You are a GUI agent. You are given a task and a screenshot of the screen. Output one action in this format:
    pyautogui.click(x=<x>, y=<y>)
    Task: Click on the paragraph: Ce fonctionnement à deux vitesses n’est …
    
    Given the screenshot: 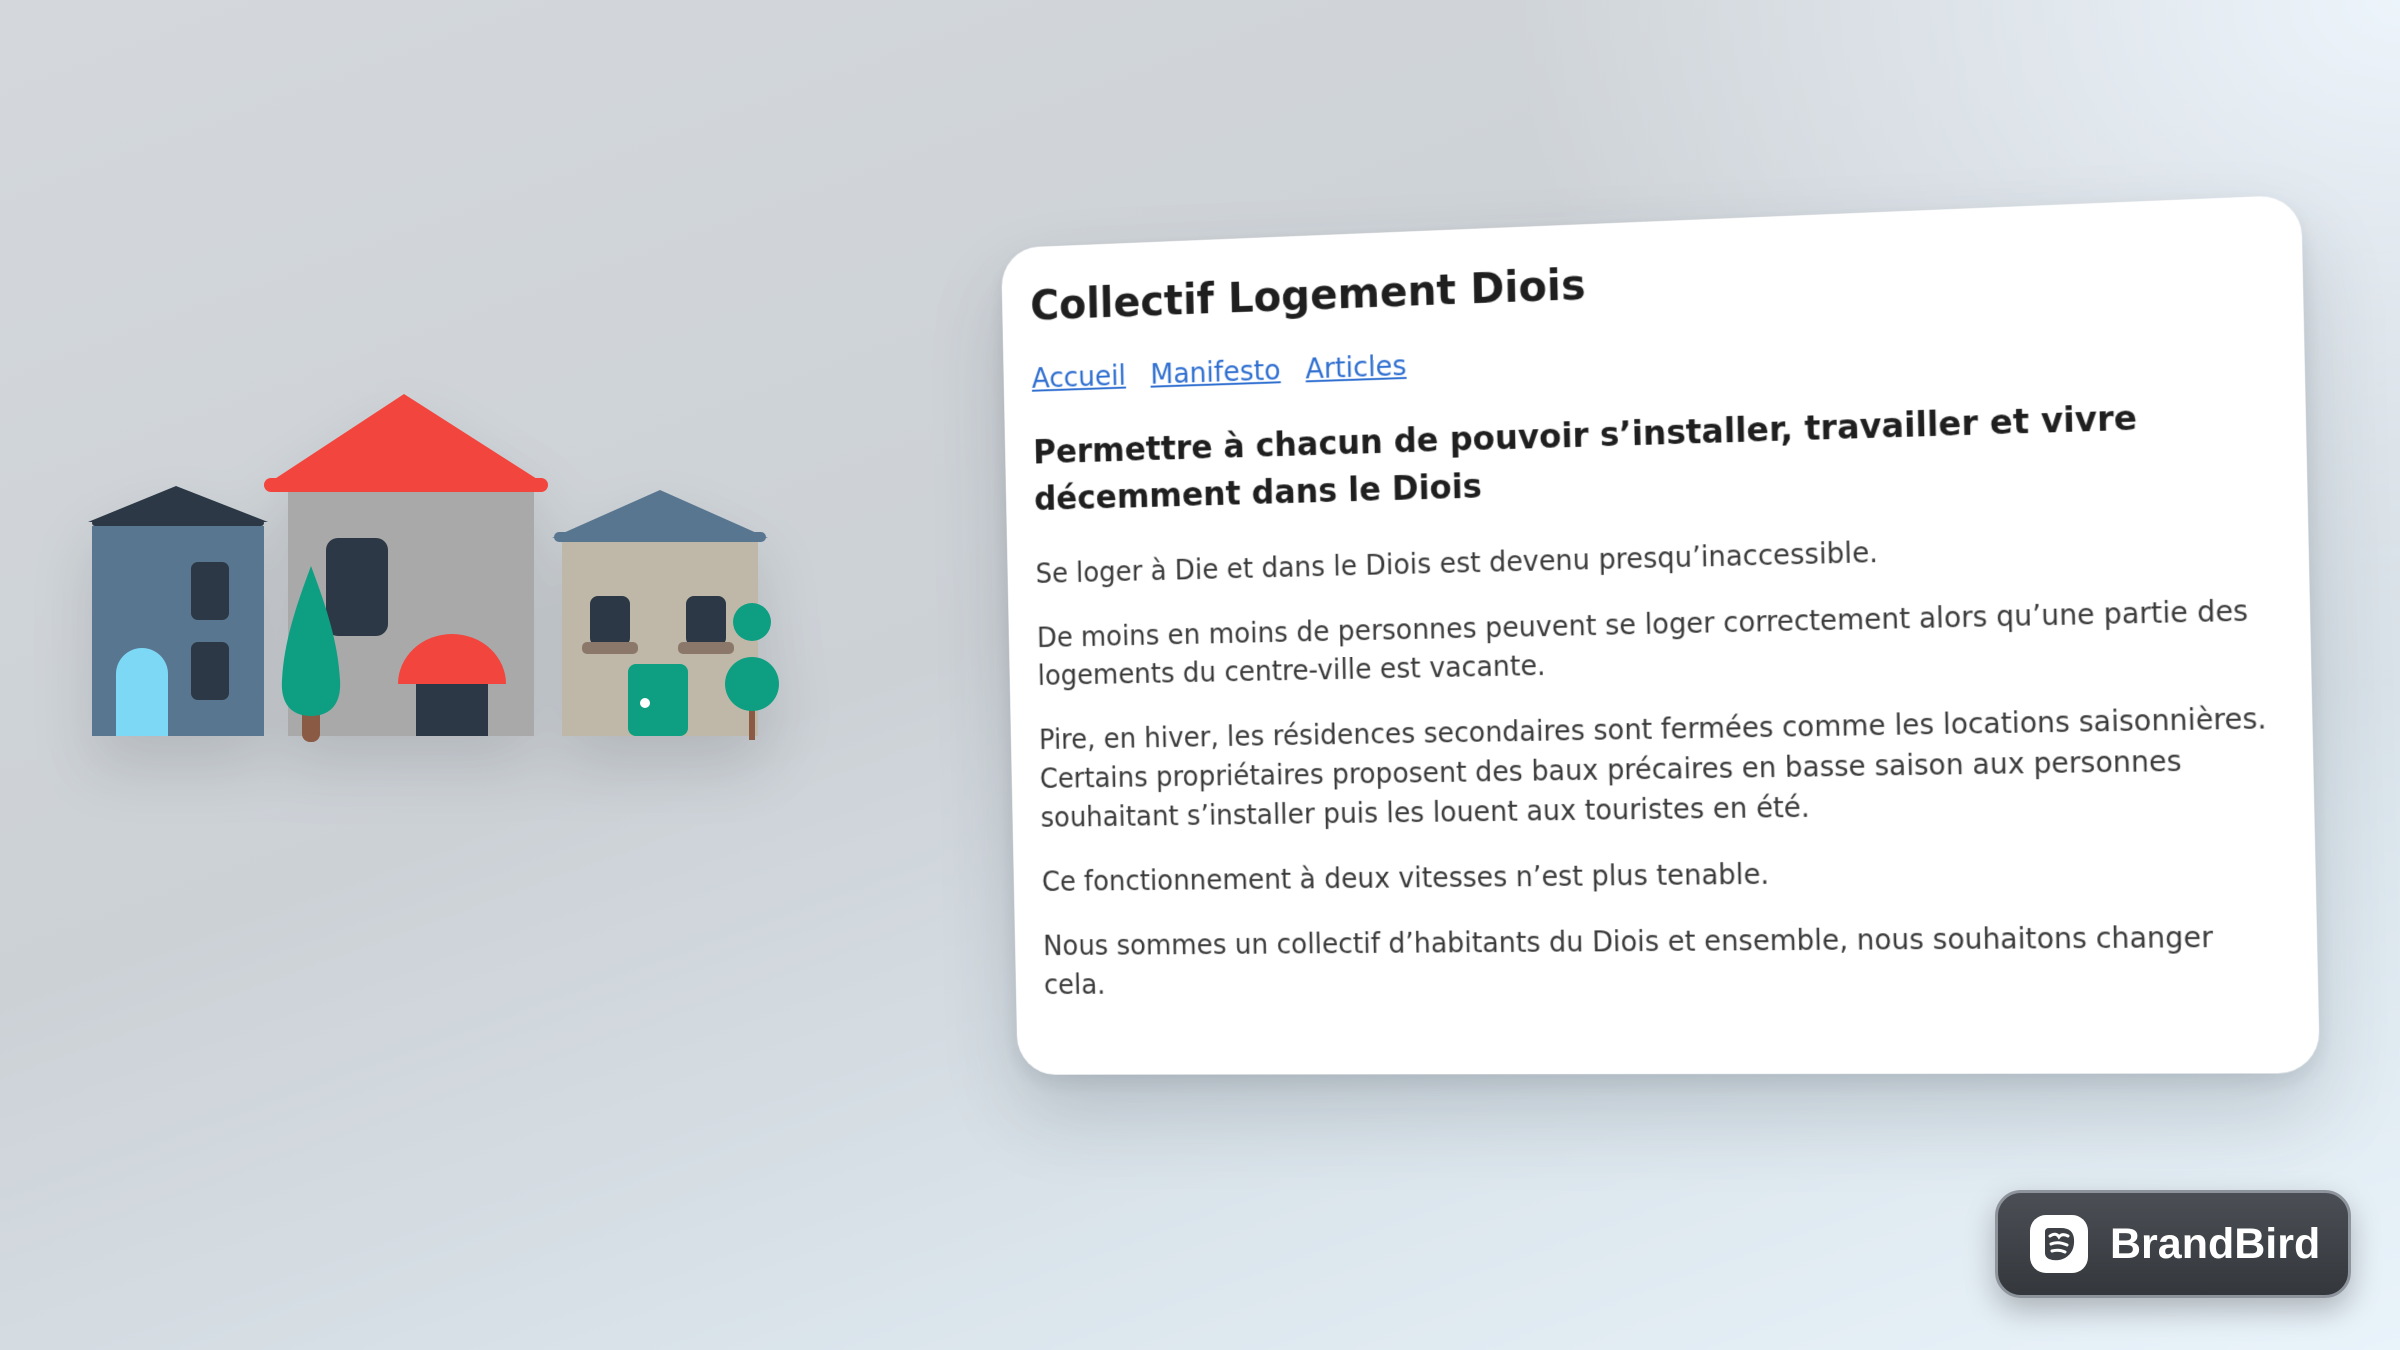 What is the action you would take?
    pyautogui.click(x=1660, y=876)
    